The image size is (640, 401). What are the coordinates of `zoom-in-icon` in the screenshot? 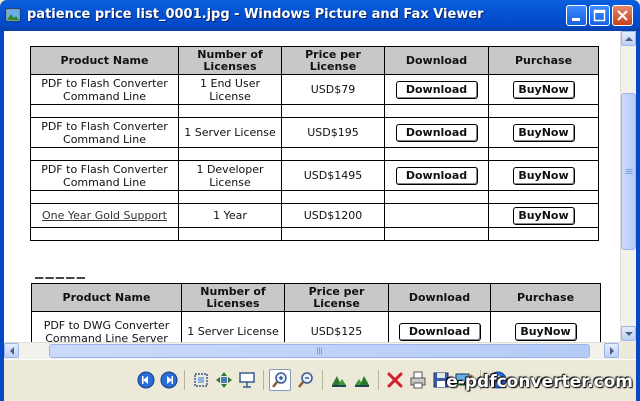 It's located at (279, 380).